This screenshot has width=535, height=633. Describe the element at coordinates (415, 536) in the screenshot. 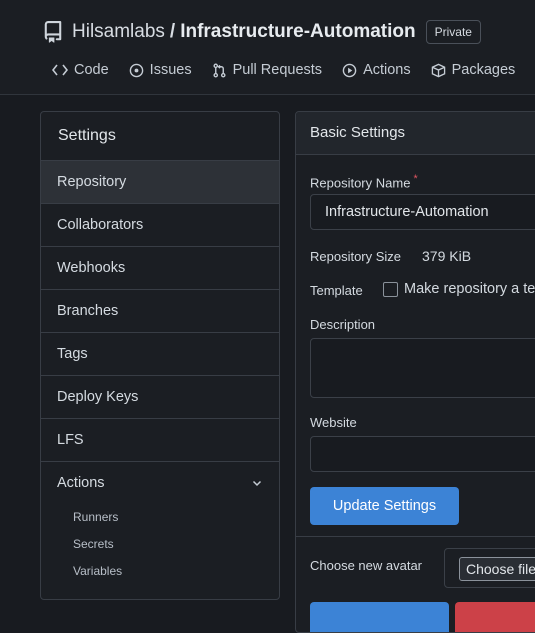

I see `divider` at that location.